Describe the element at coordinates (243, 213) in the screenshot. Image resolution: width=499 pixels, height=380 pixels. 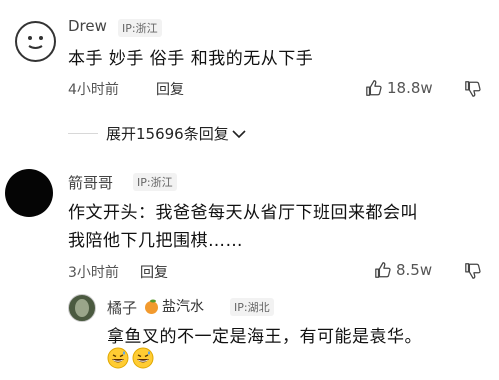
I see `comment-text-line1: 作文开头：我爸爸每天从省厅下班回来都会叫` at that location.